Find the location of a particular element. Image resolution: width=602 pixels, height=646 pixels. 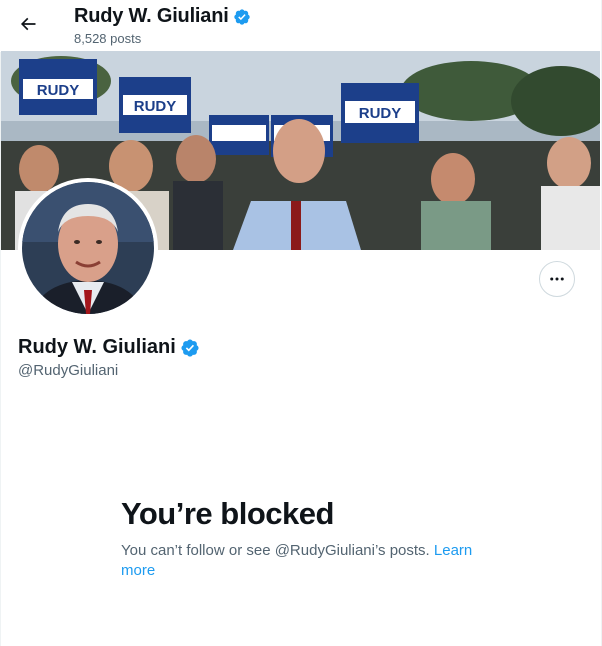

profile-handle: @RudyGiuliani is located at coordinates (68, 370).